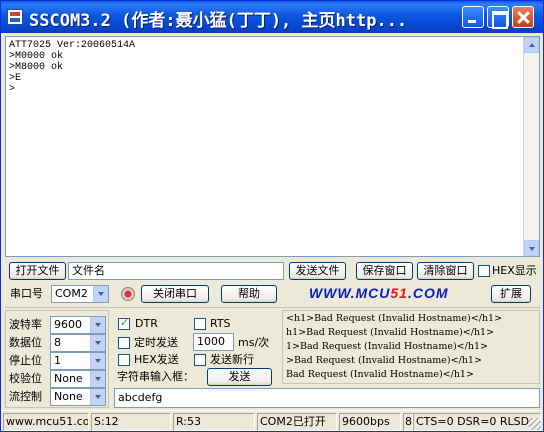 The height and width of the screenshot is (432, 544). Describe the element at coordinates (273, 307) in the screenshot. I see `divider` at that location.